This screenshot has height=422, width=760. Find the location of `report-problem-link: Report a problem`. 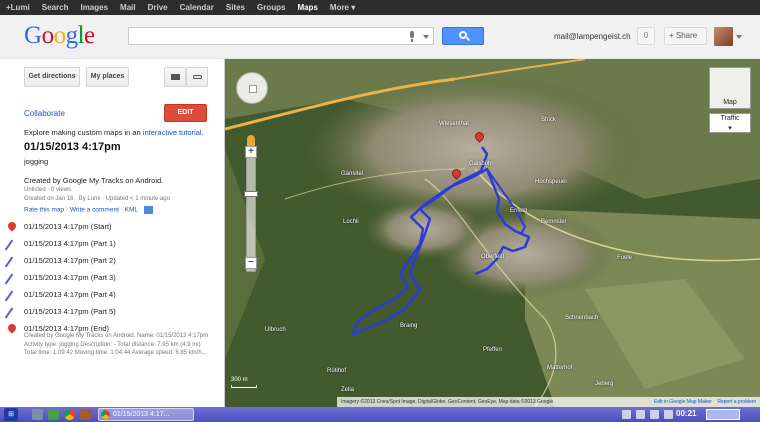

report-problem-link: Report a problem is located at coordinates (736, 402).